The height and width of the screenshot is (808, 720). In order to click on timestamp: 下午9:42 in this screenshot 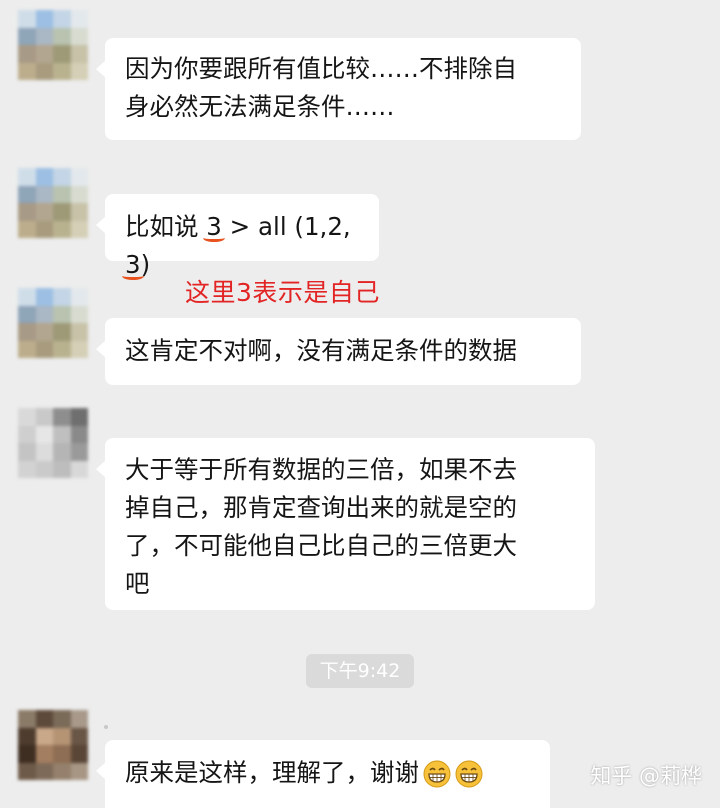, I will do `click(360, 671)`.